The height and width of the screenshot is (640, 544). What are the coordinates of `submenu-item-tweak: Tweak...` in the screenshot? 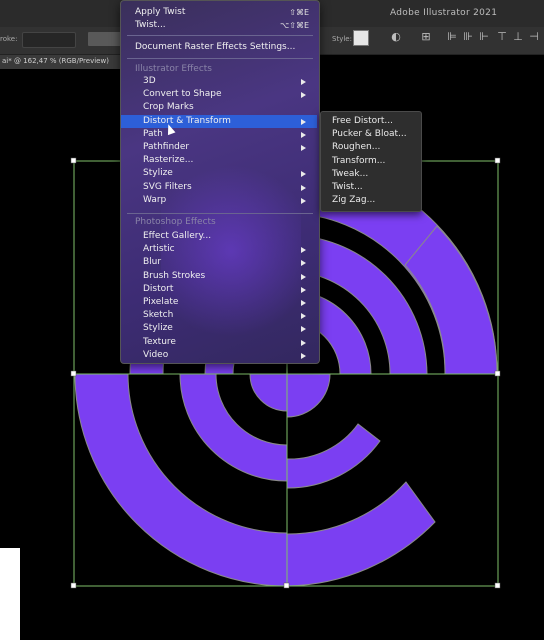 It's located at (350, 174).